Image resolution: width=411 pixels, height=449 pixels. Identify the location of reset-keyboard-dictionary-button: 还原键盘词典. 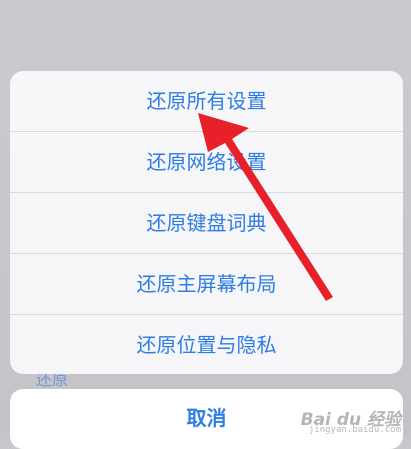
(206, 223).